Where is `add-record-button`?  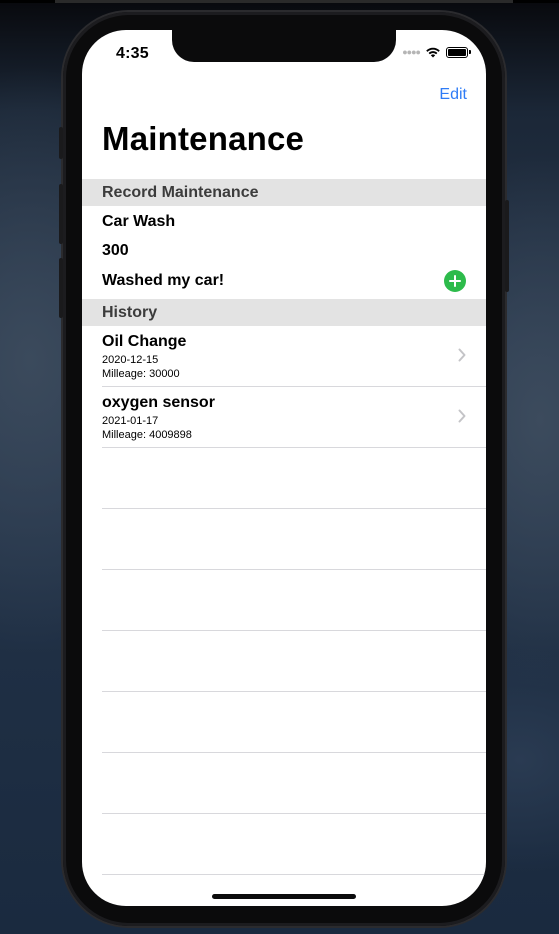 add-record-button is located at coordinates (455, 281).